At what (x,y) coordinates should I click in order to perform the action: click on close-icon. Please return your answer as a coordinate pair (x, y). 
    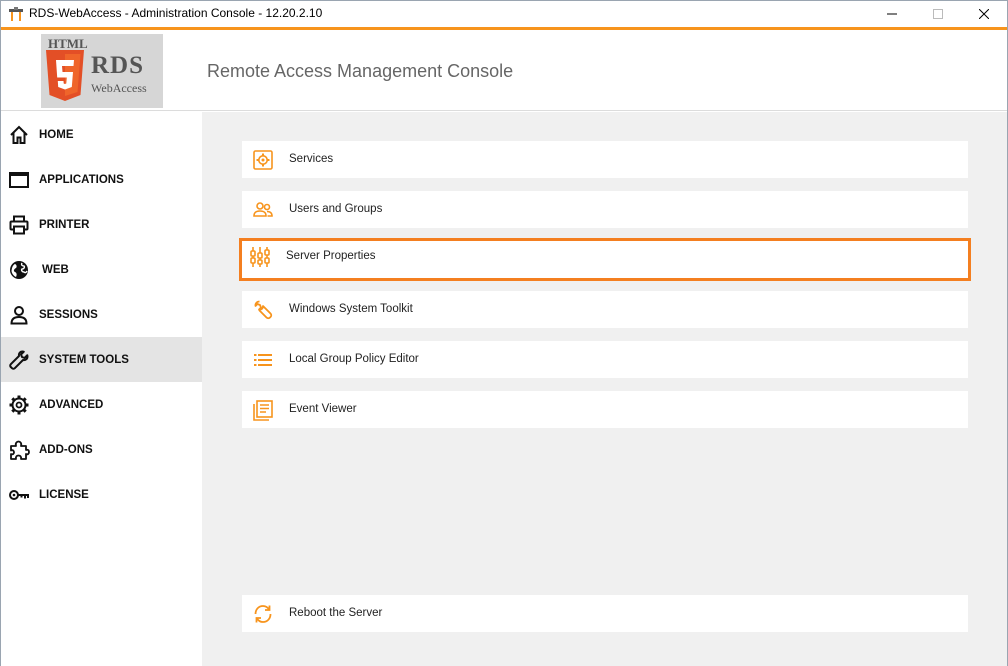
    Looking at the image, I should click on (984, 14).